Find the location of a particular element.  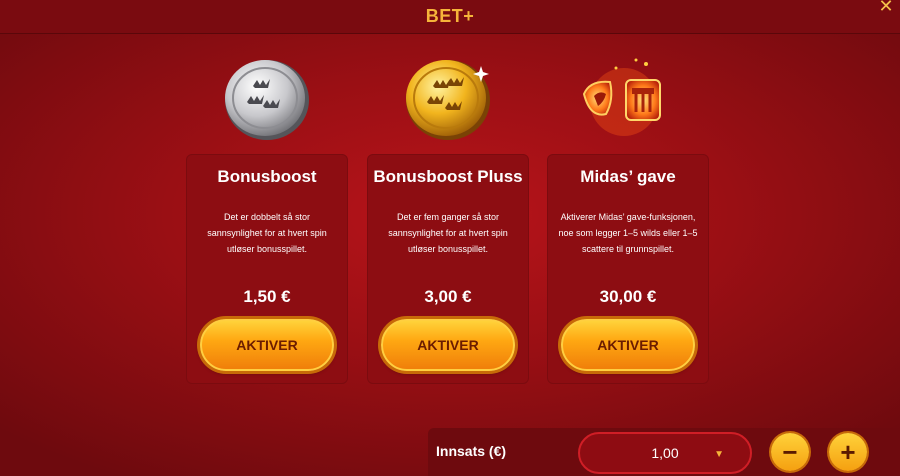

aktiver-button-bonusboost: AKTIVER is located at coordinates (267, 345).